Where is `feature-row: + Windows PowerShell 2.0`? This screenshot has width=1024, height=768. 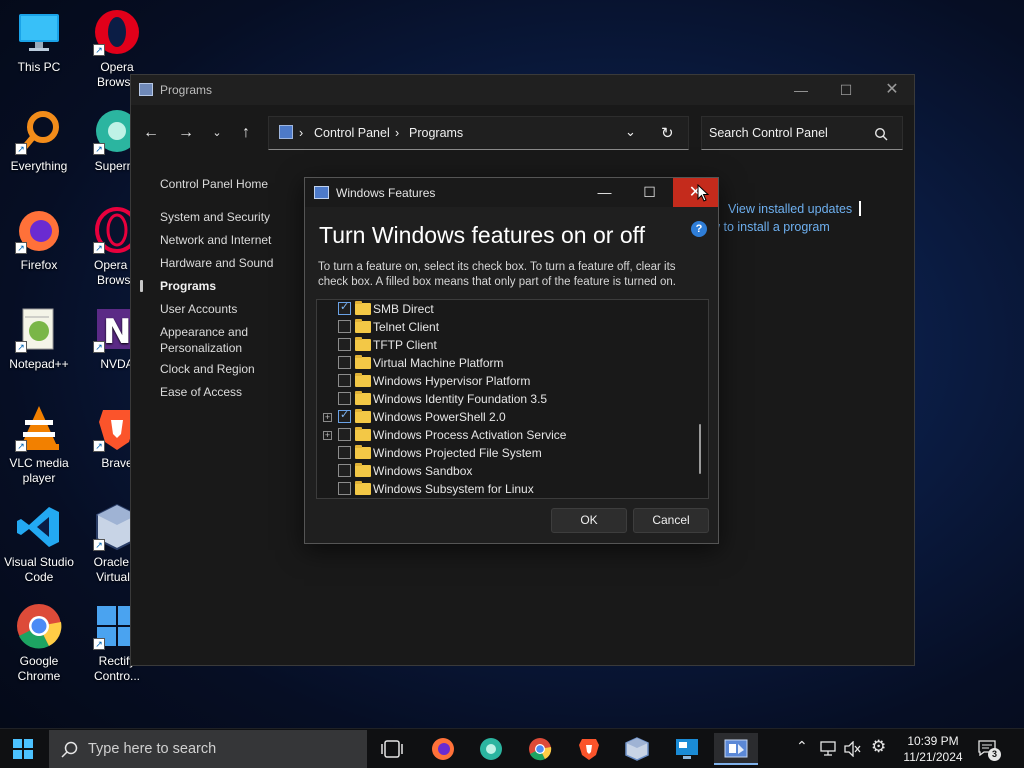
feature-row: + Windows PowerShell 2.0 is located at coordinates (507, 417).